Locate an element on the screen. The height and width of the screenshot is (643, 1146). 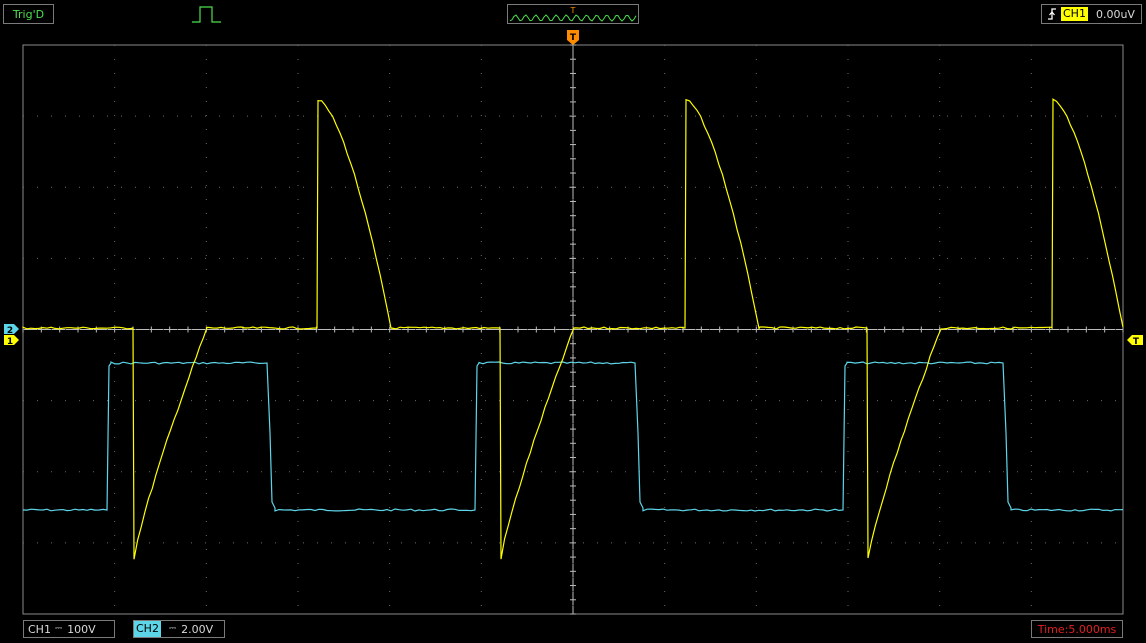
trigger-position-label: T is located at coordinates (573, 38).